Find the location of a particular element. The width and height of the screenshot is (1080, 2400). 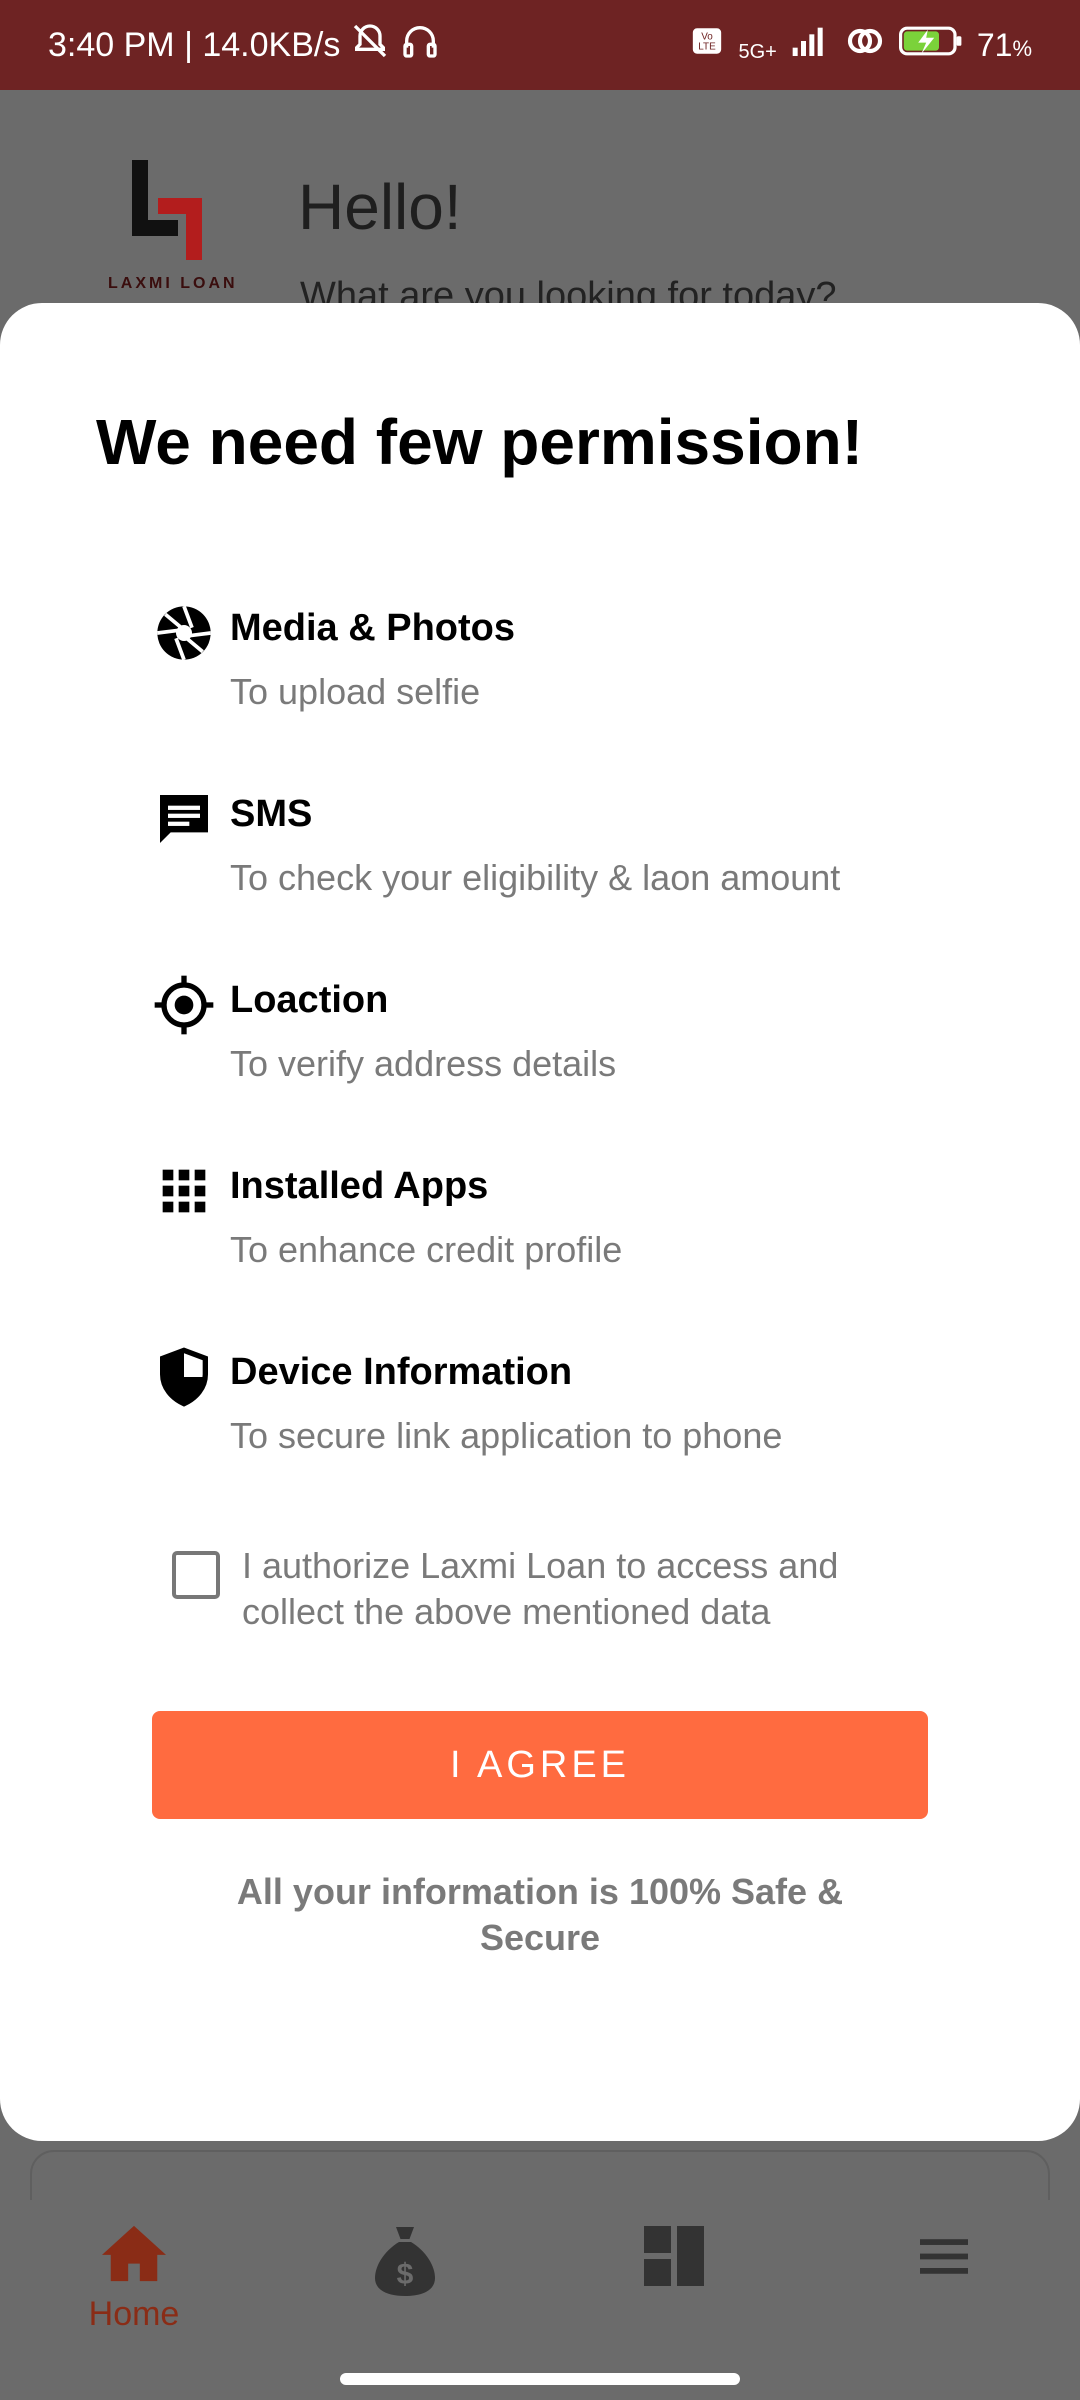

permission-desc: To verify address details is located at coordinates (423, 1063).